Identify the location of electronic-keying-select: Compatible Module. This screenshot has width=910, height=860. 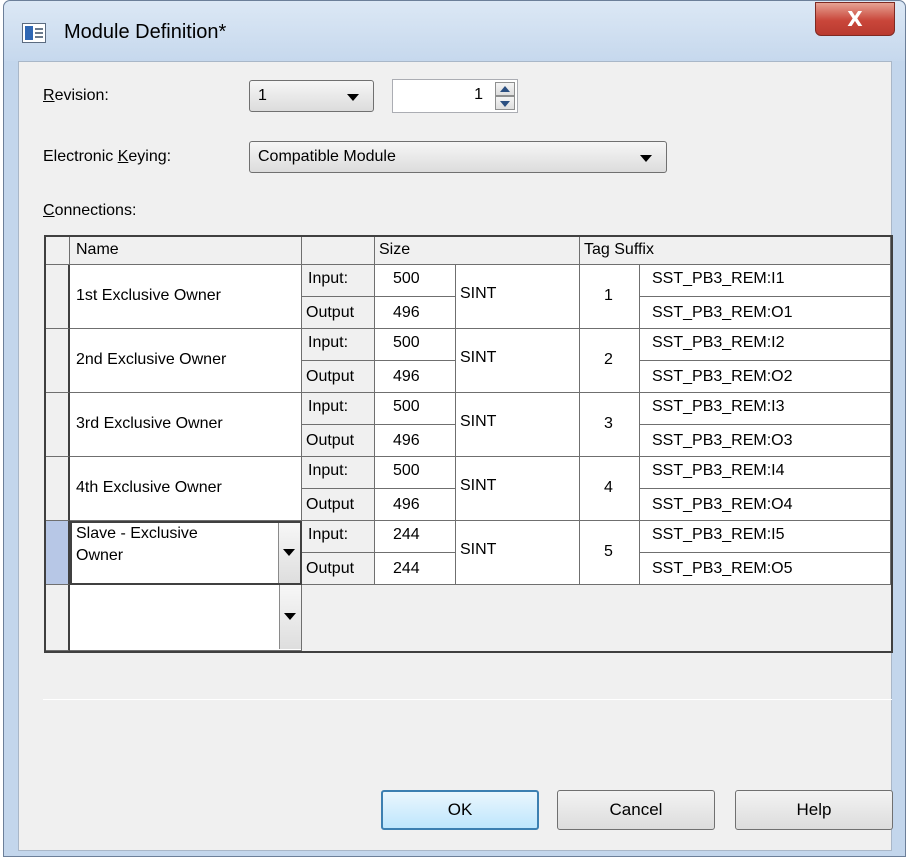
(458, 157).